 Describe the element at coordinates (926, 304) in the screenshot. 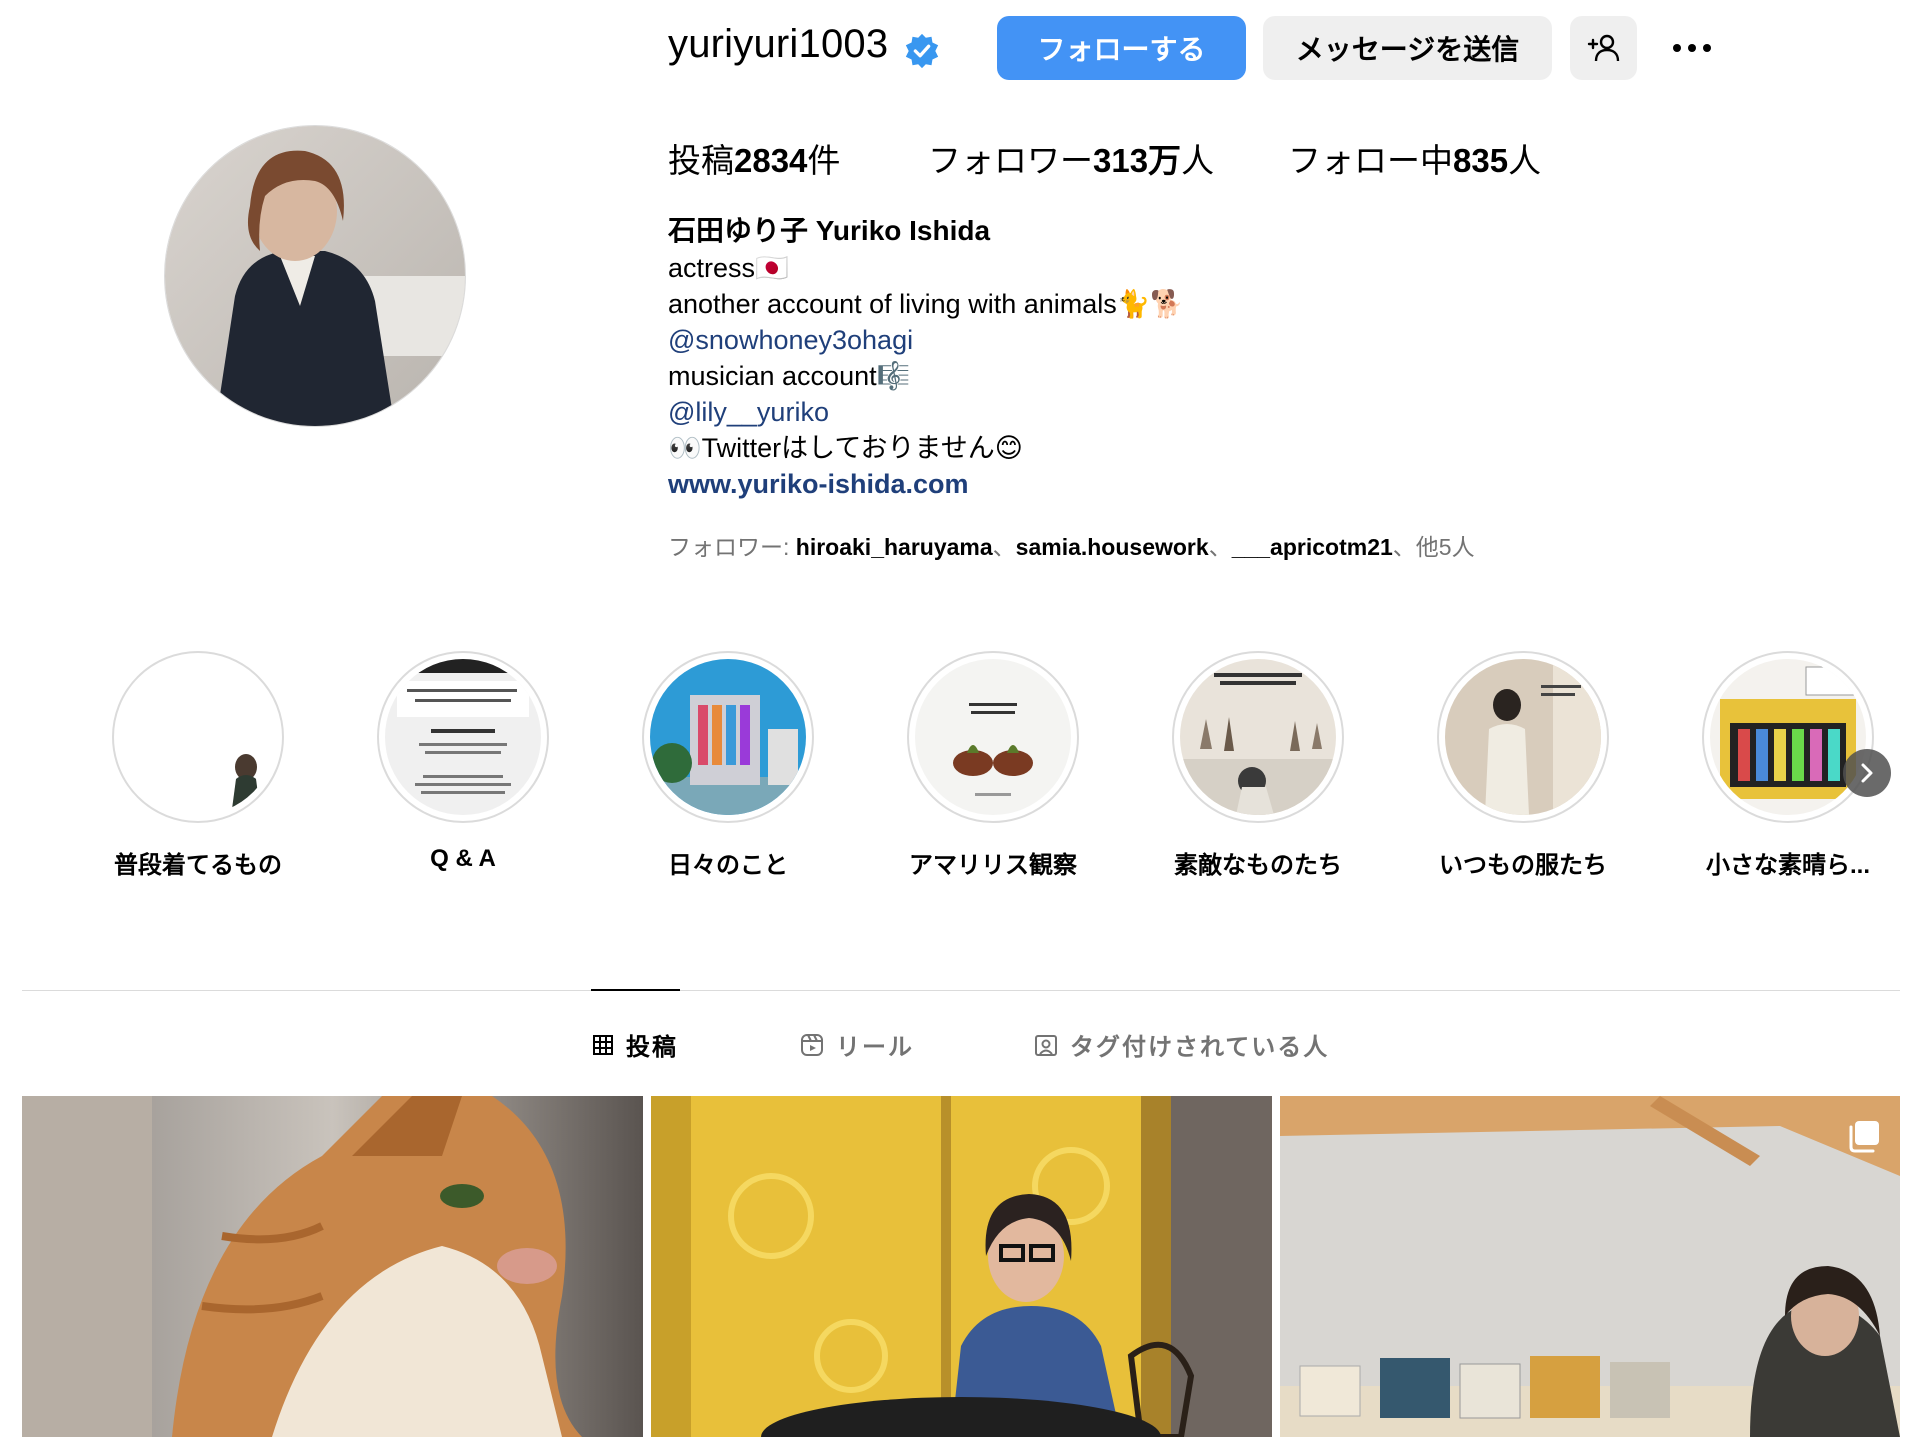

I see `bio-line-animals: another account of living with animals🐈🐕` at that location.